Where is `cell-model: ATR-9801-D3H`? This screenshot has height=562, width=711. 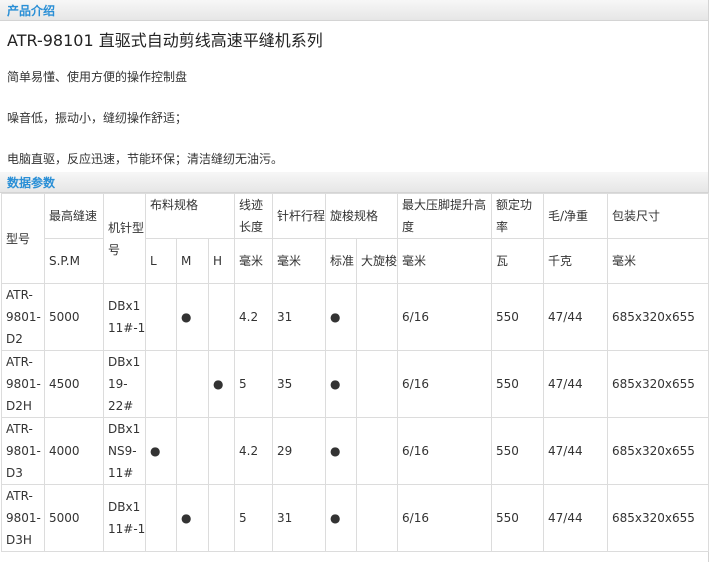
cell-model: ATR-9801-D3H is located at coordinates (23, 518).